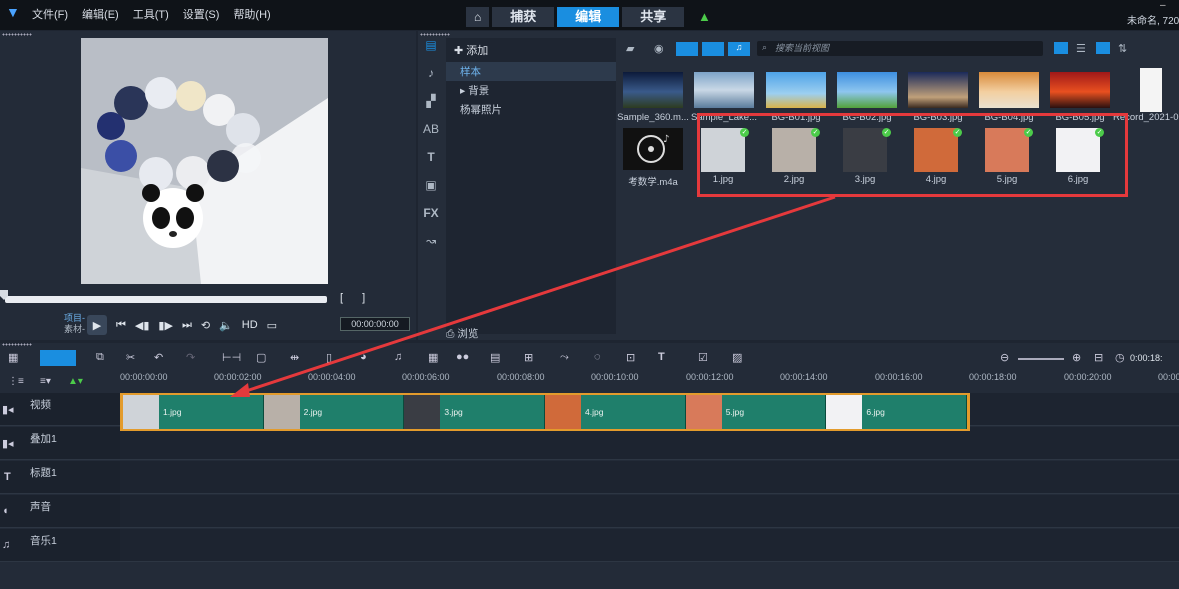  Describe the element at coordinates (659, 48) in the screenshot. I see `capture-icon: ◉` at that location.